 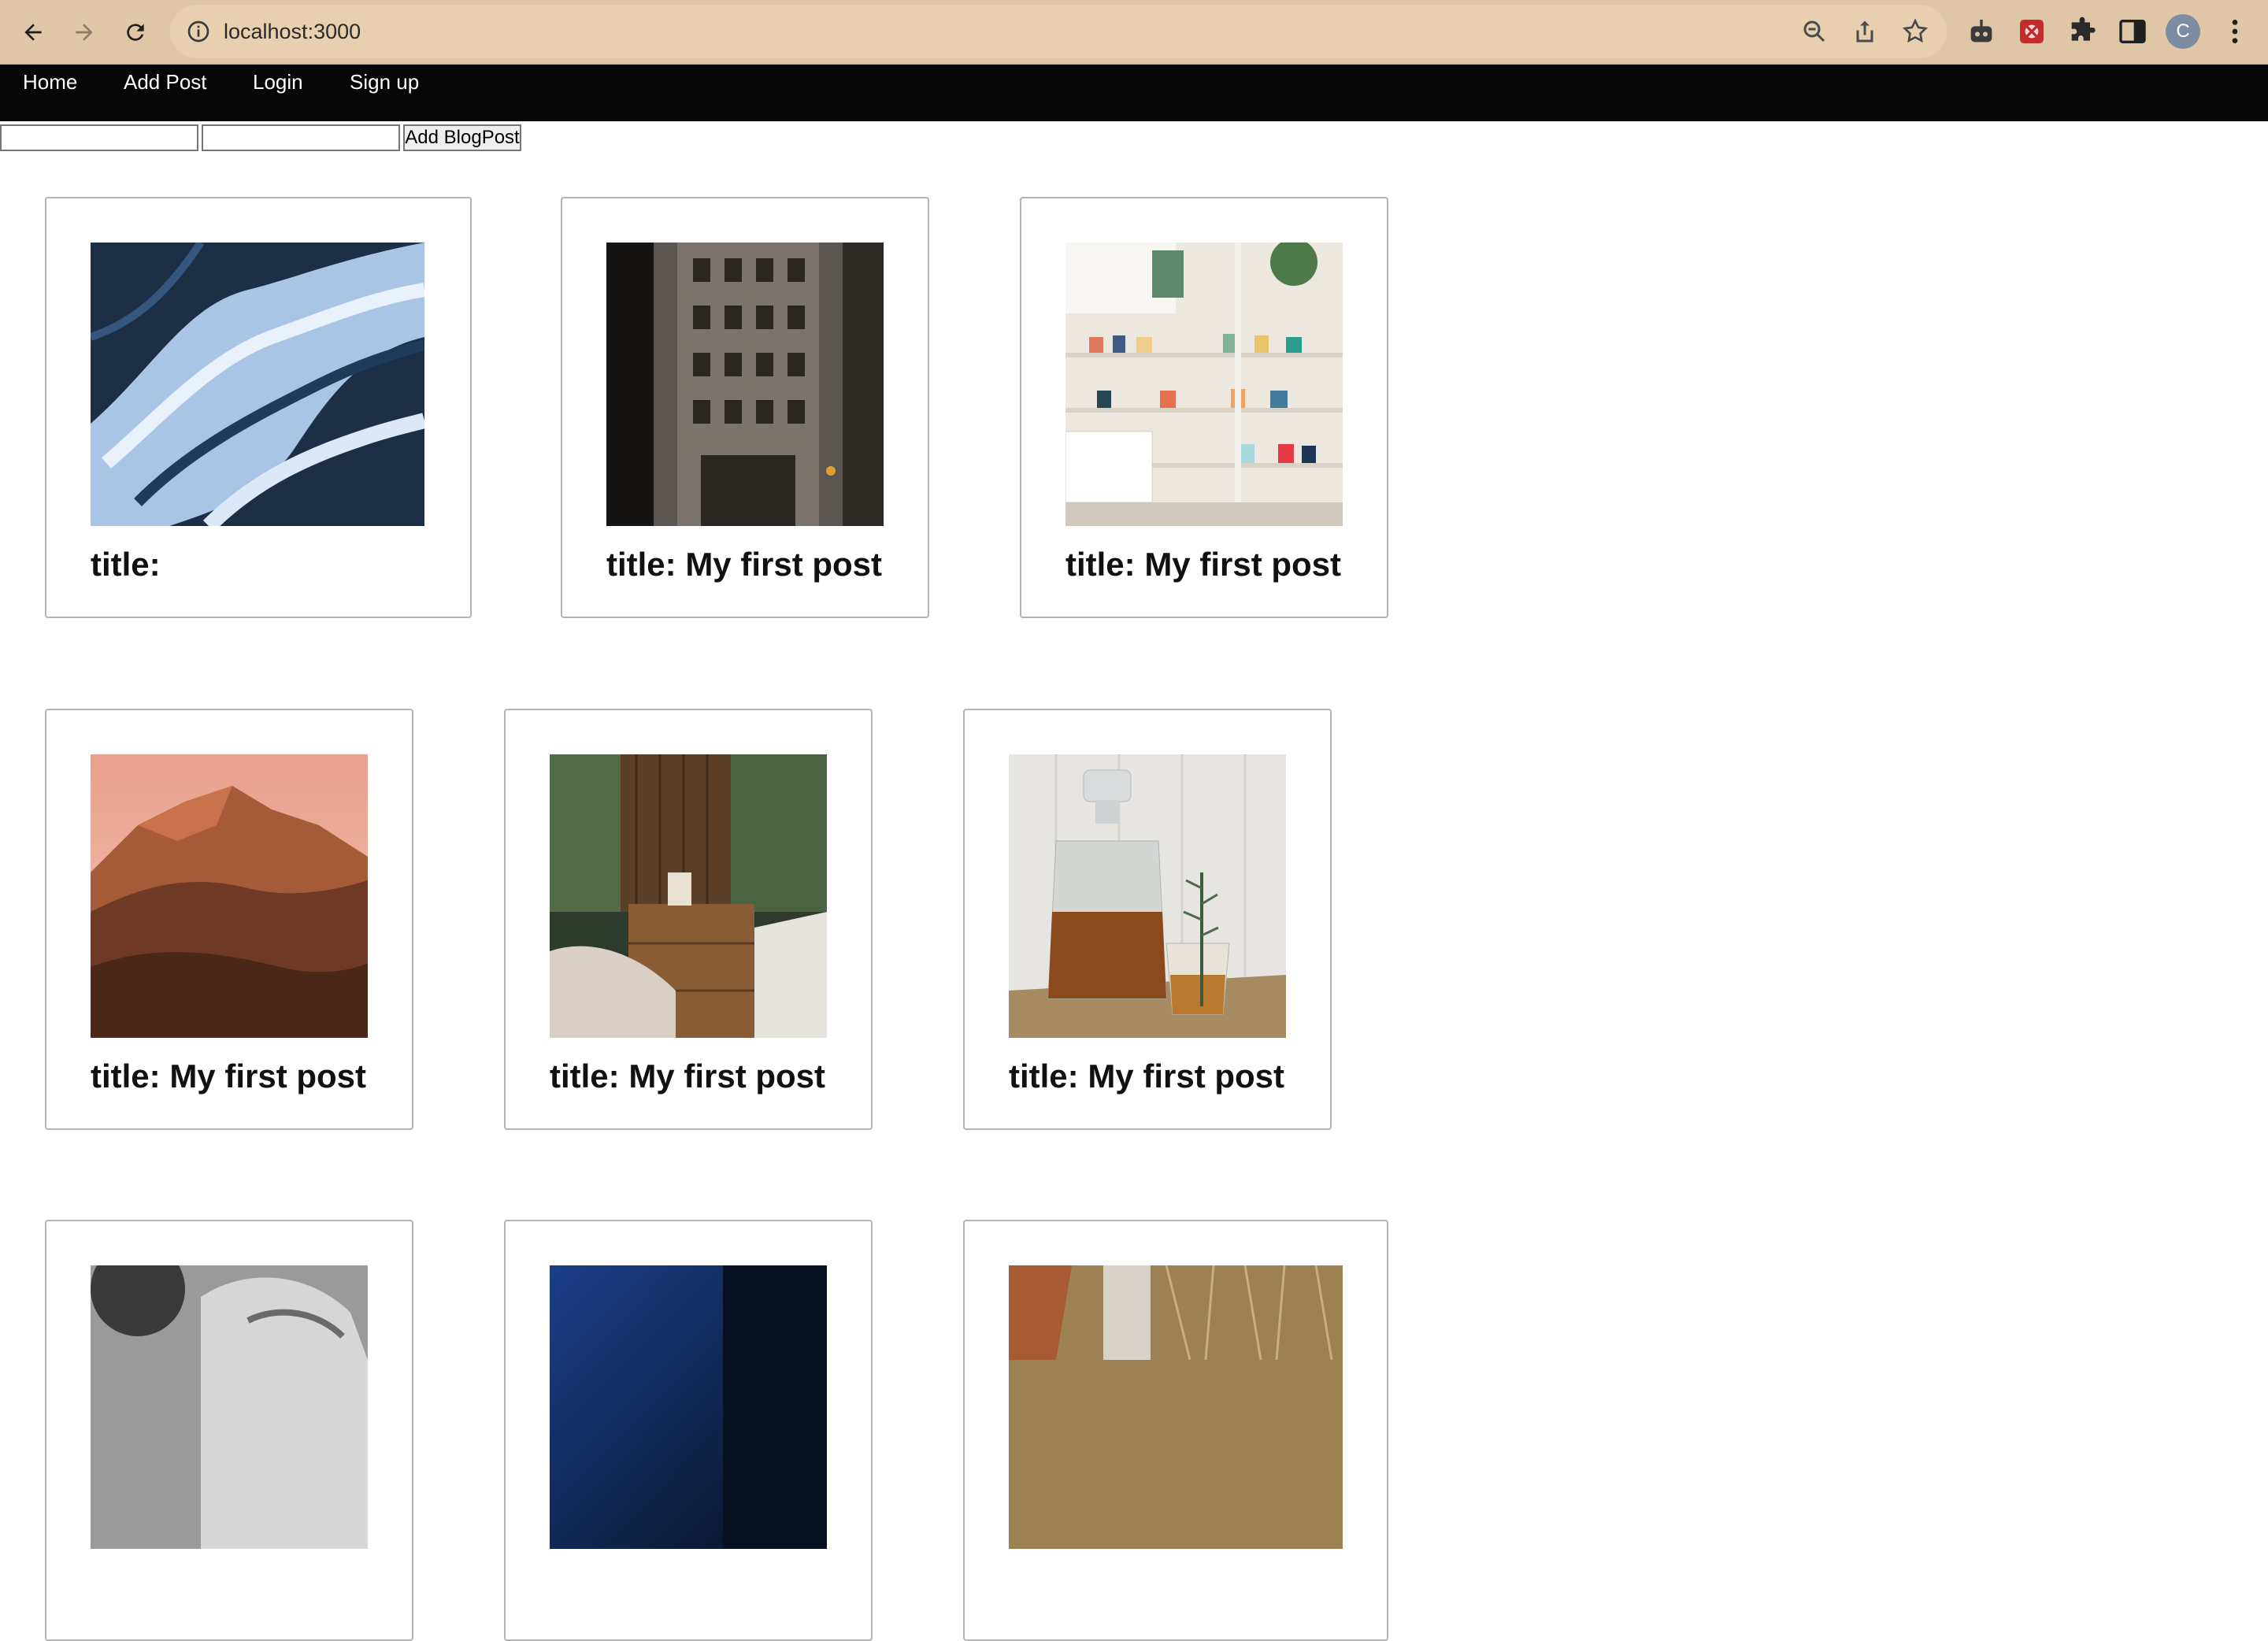 I want to click on extensions-puzzle-icon, so click(x=2082, y=31).